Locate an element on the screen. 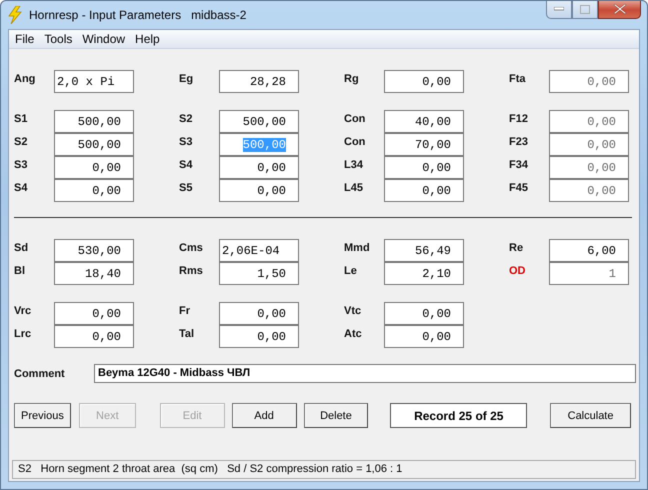  field-label: Lrc is located at coordinates (23, 334).